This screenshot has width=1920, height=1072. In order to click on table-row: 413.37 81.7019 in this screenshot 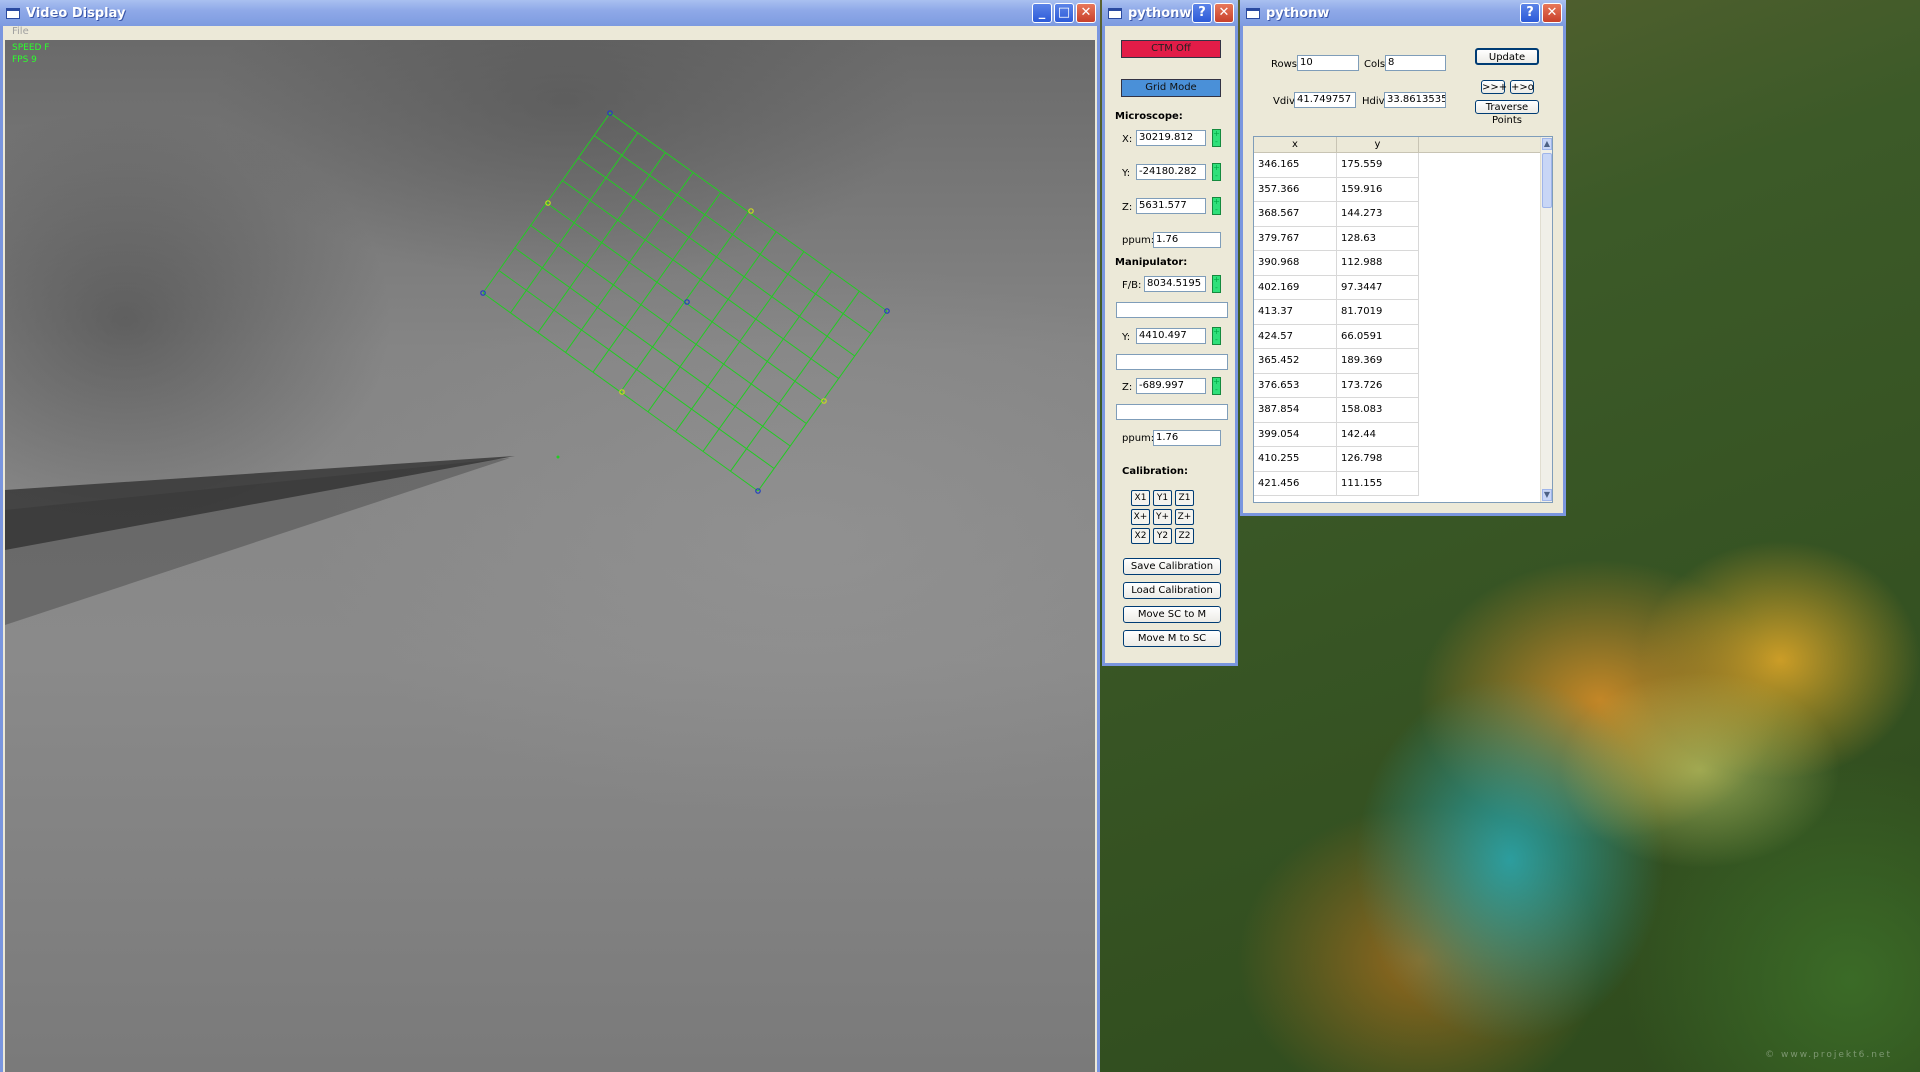, I will do `click(1399, 312)`.